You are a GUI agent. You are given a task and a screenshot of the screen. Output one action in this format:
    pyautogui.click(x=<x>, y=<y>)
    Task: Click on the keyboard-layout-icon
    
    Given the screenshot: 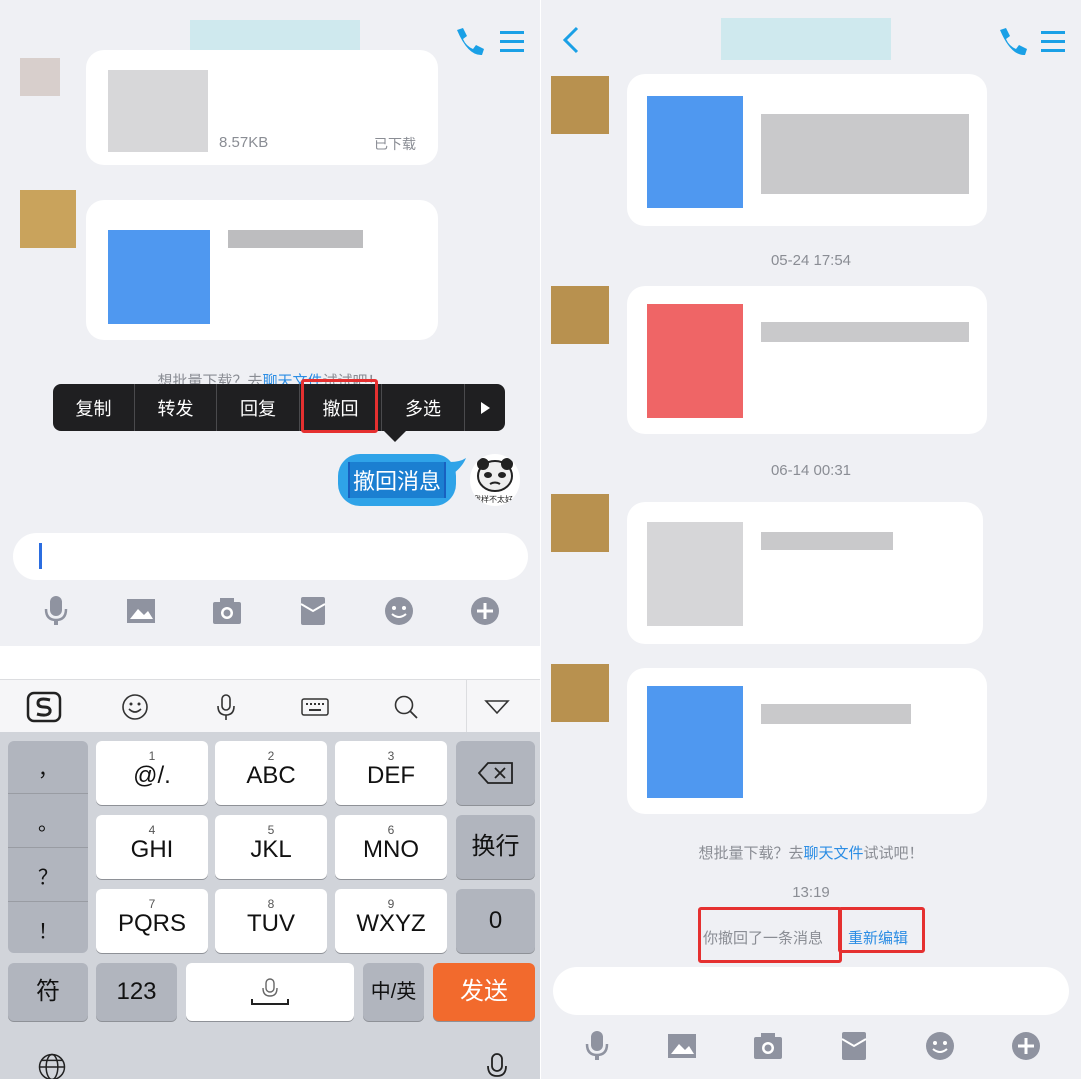 What is the action you would take?
    pyautogui.click(x=315, y=706)
    